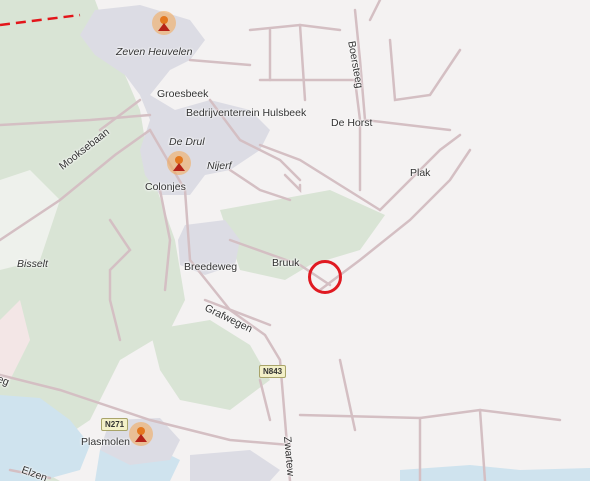  I want to click on place-label-plasmolen: Plasmolen, so click(106, 442).